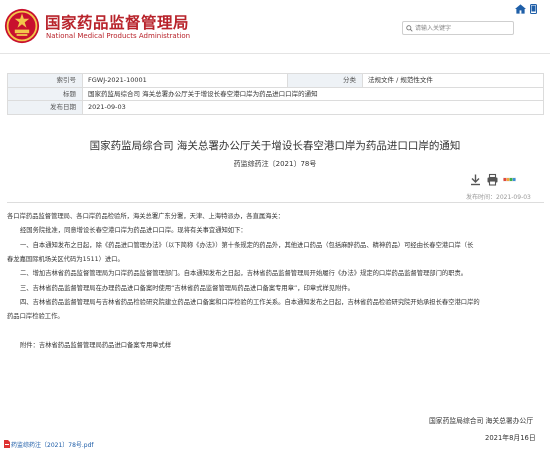  Describe the element at coordinates (509, 179) in the screenshot. I see `share-icon` at that location.